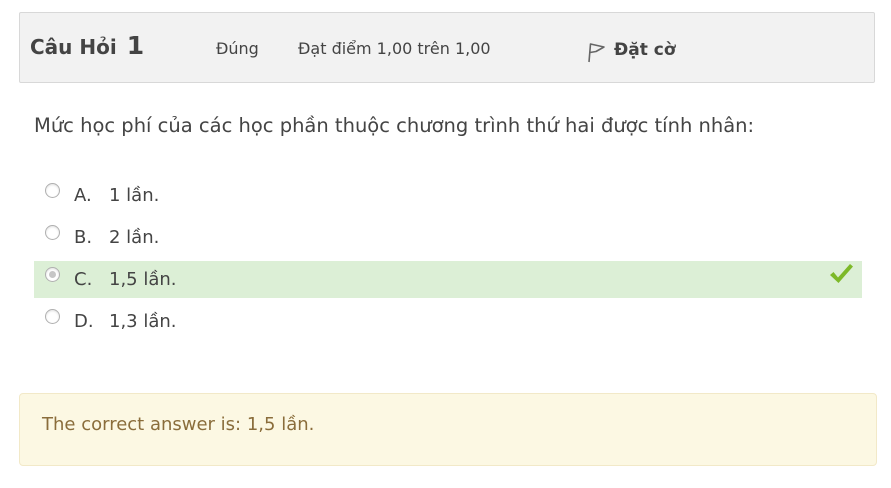  I want to click on question-number: 1, so click(135, 45).